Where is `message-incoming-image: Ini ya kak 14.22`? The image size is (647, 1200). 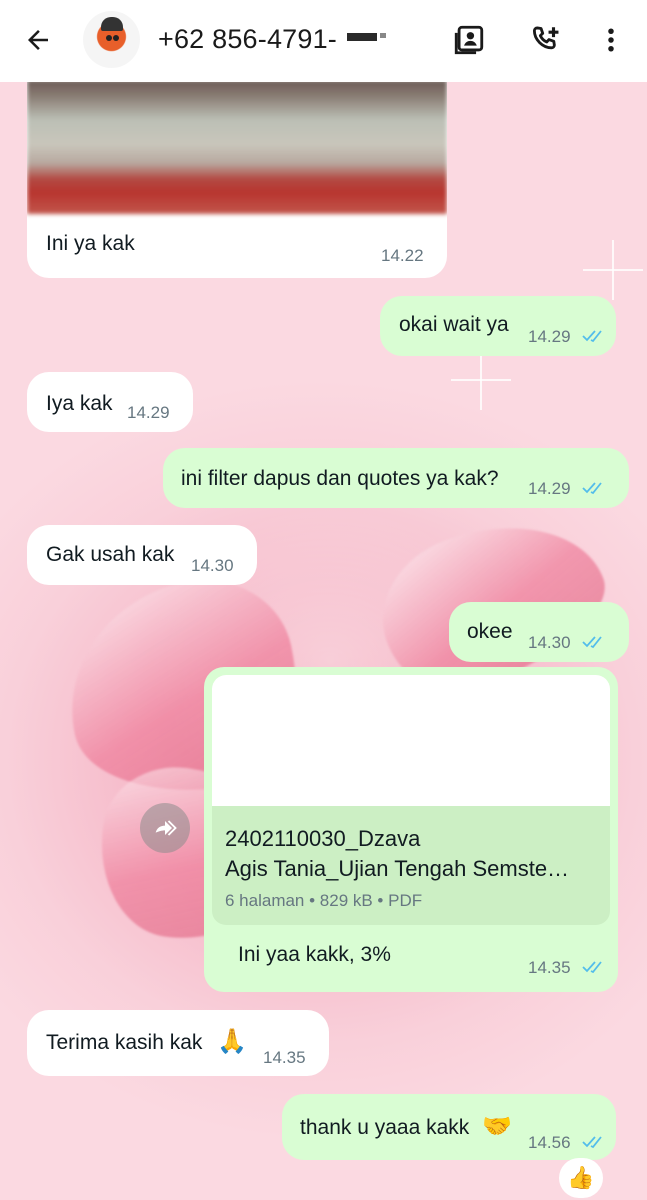 message-incoming-image: Ini ya kak 14.22 is located at coordinates (237, 169).